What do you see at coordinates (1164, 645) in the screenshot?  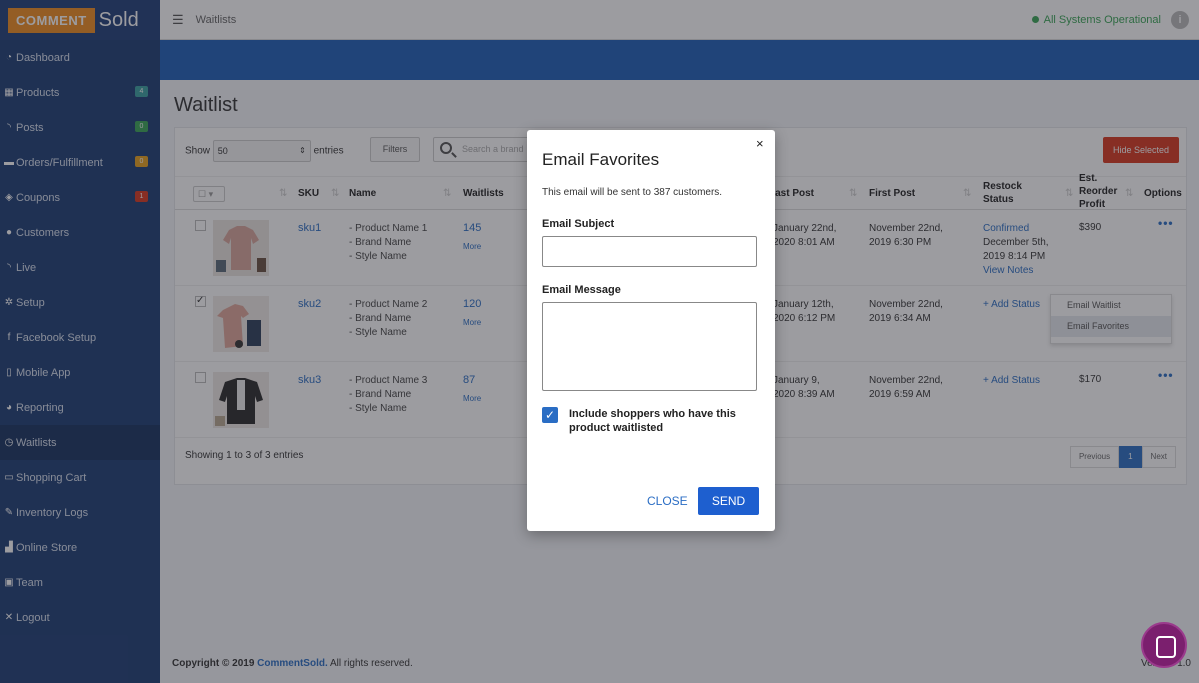 I see `chat-widget-icon` at bounding box center [1164, 645].